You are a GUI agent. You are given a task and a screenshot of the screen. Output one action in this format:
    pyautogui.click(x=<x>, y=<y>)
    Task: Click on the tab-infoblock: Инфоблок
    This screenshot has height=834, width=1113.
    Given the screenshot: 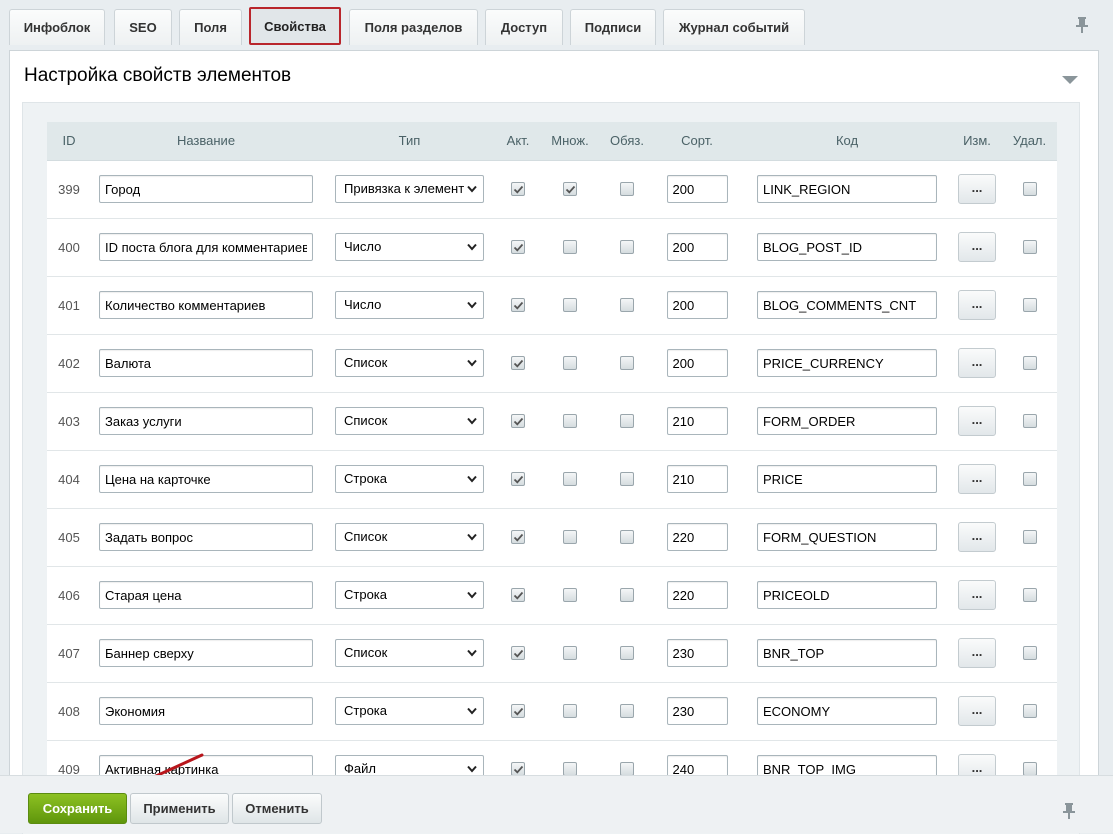 What is the action you would take?
    pyautogui.click(x=57, y=27)
    